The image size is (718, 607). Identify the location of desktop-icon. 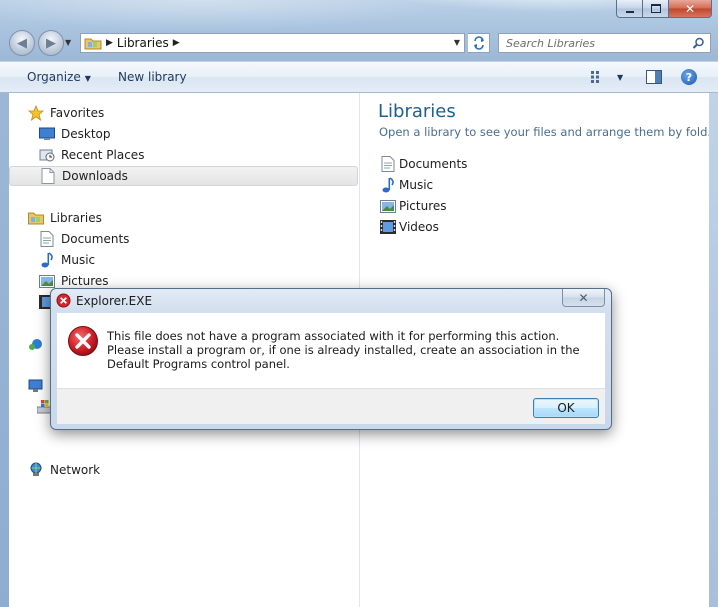
(47, 134).